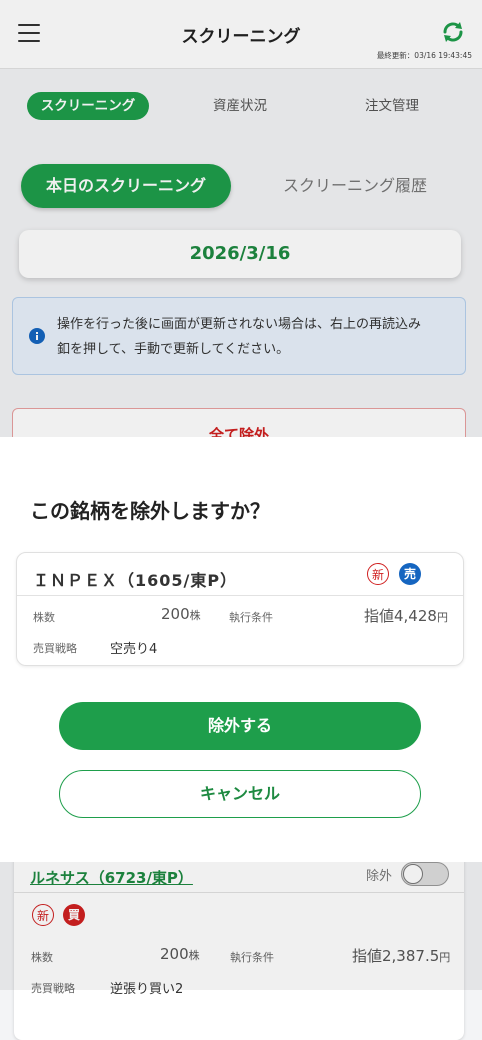  What do you see at coordinates (251, 617) in the screenshot?
I see `condition-label: 執行条件` at bounding box center [251, 617].